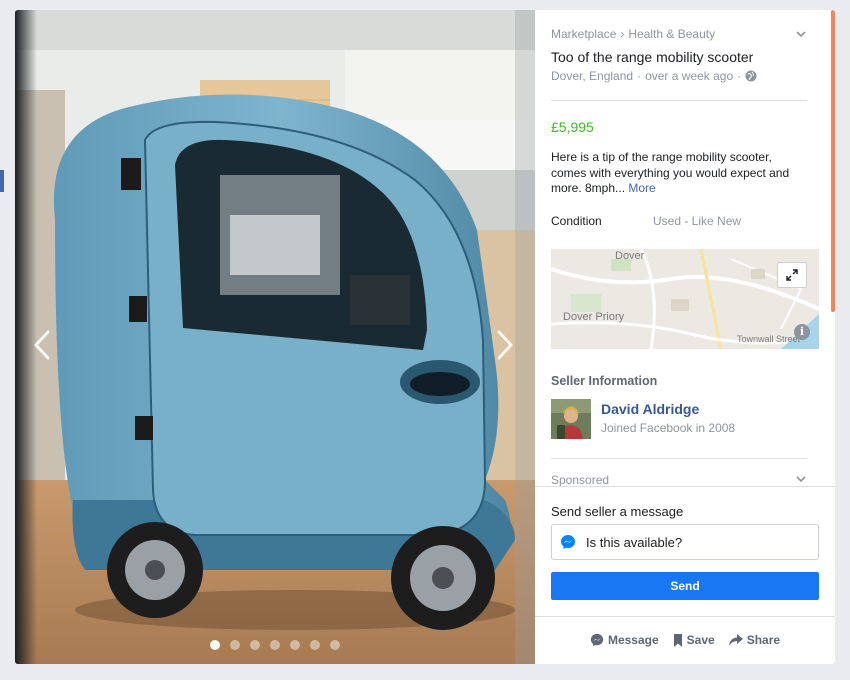 The width and height of the screenshot is (850, 680). Describe the element at coordinates (576, 221) in the screenshot. I see `condition-label: Condition` at that location.